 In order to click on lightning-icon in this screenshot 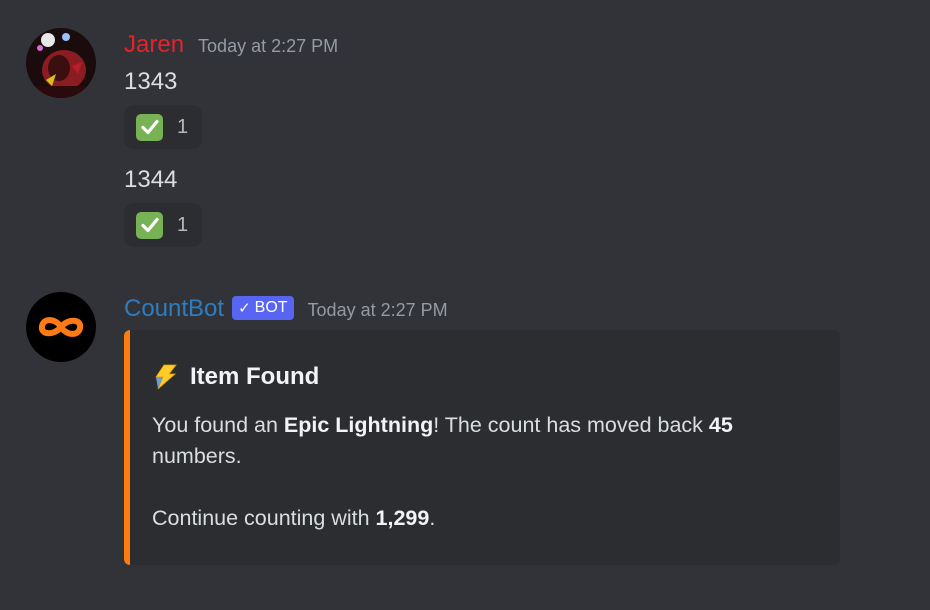, I will do `click(166, 377)`.